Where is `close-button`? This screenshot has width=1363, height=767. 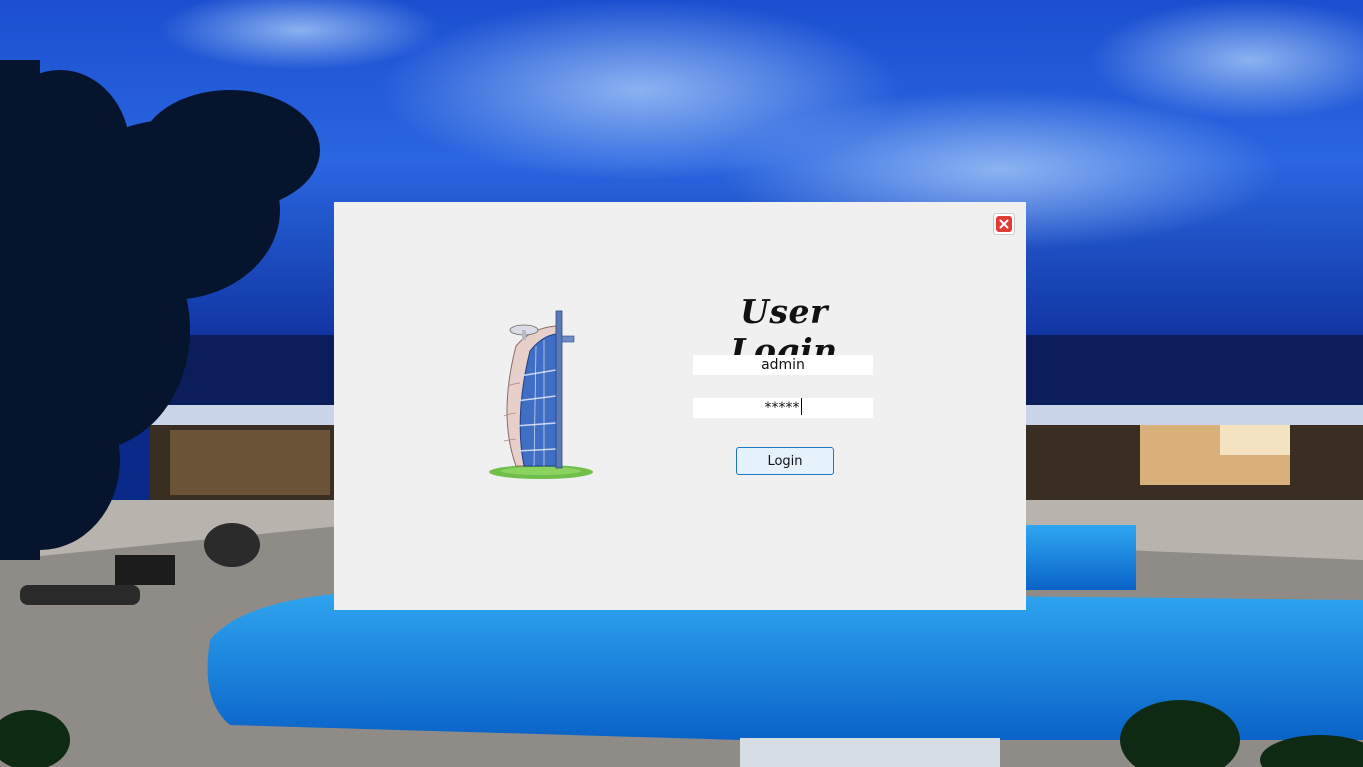 close-button is located at coordinates (1004, 224).